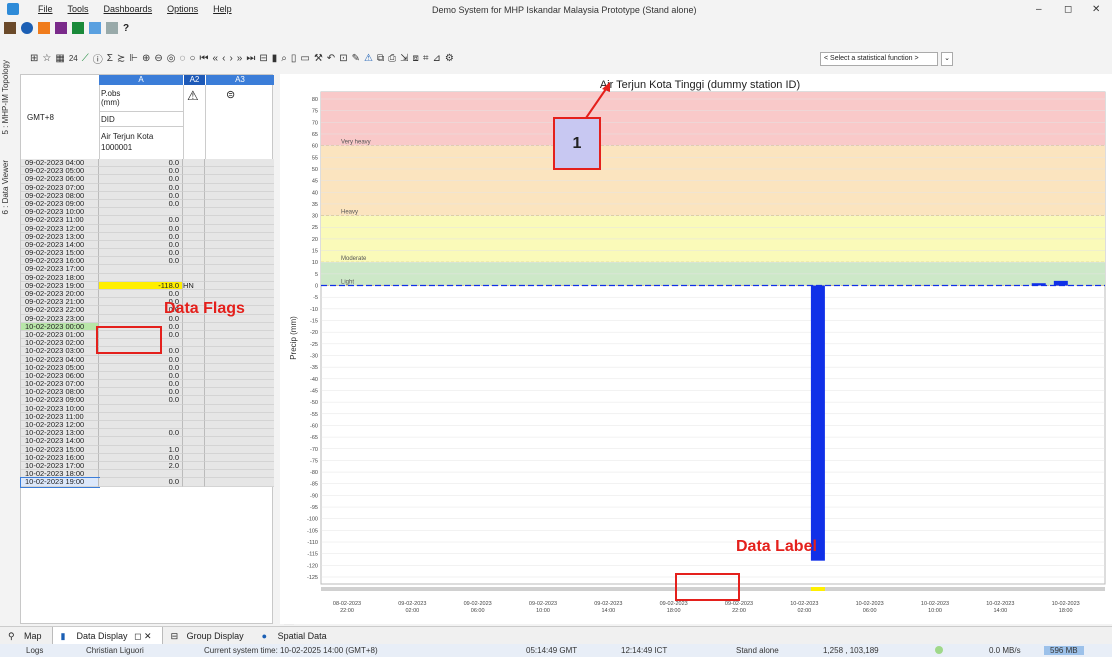 The width and height of the screenshot is (1112, 657). I want to click on star-icon: ☆, so click(46, 58).